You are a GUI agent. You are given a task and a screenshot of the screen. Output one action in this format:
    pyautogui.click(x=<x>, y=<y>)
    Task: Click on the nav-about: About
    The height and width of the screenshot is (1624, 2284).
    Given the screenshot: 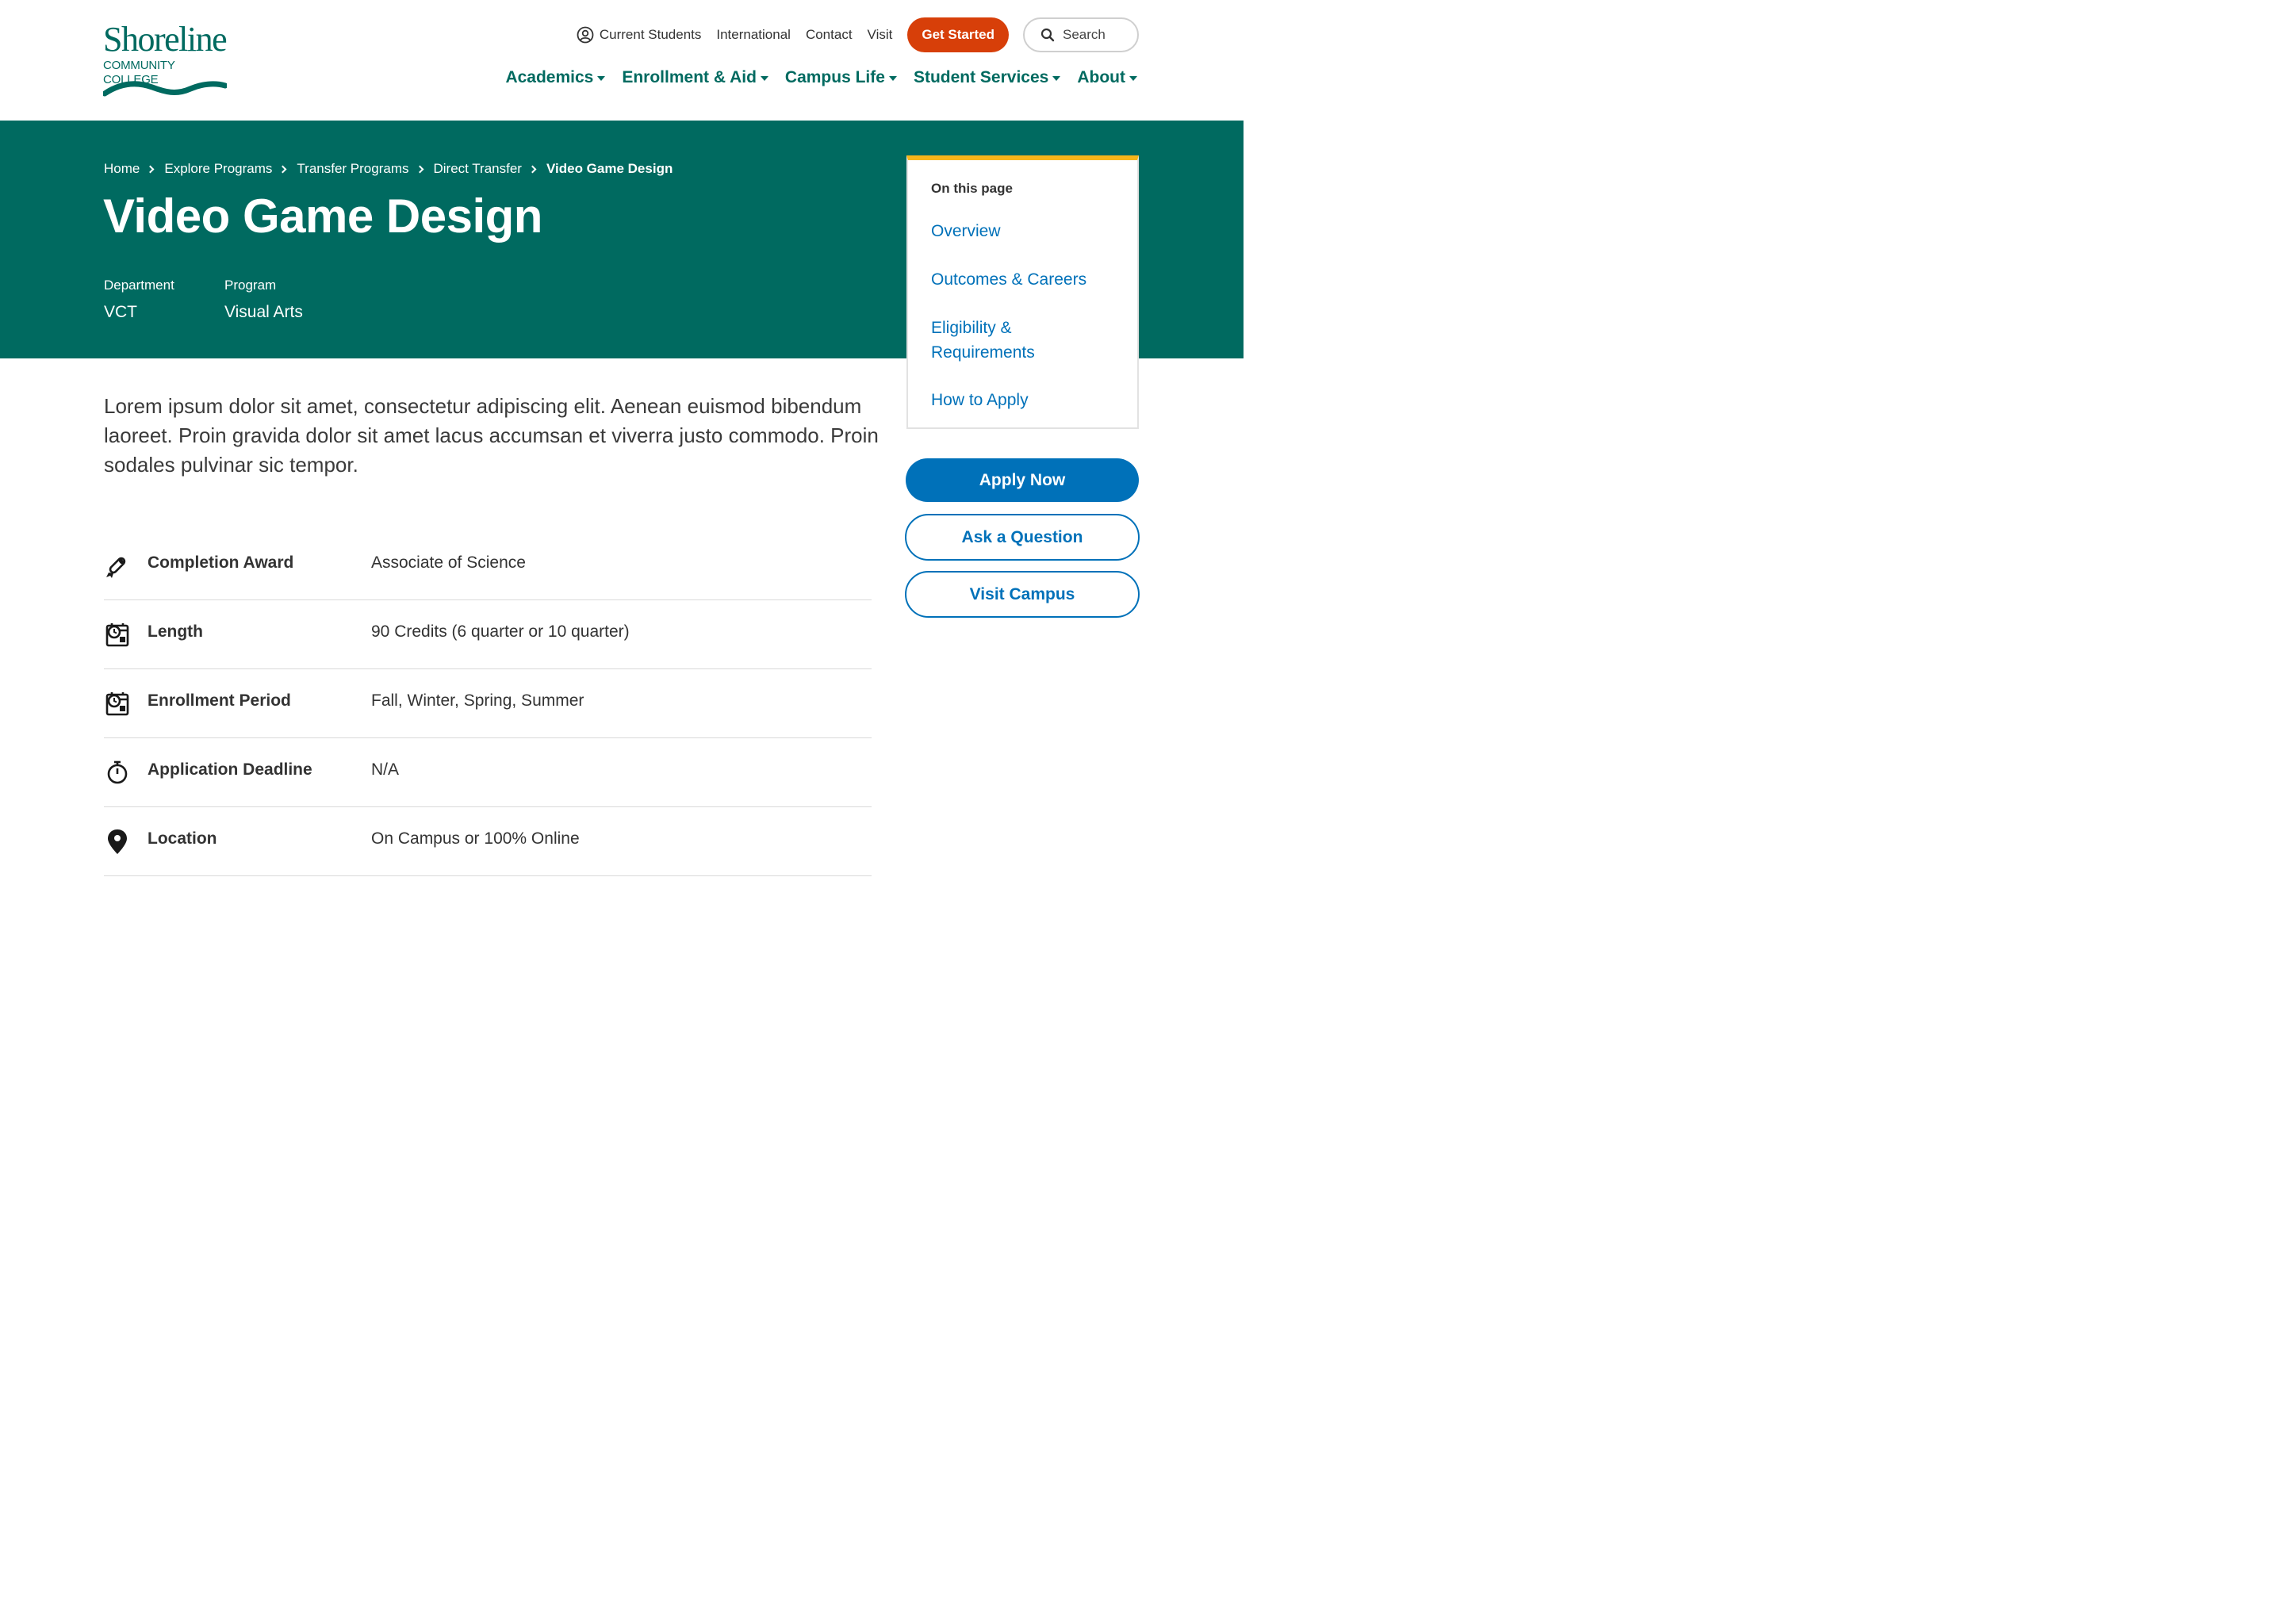 What is the action you would take?
    pyautogui.click(x=1107, y=77)
    